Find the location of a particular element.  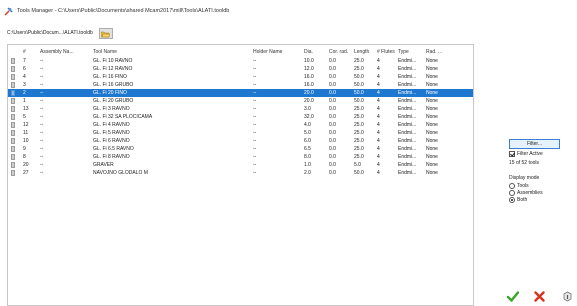

cell-number: 20 is located at coordinates (26, 165).